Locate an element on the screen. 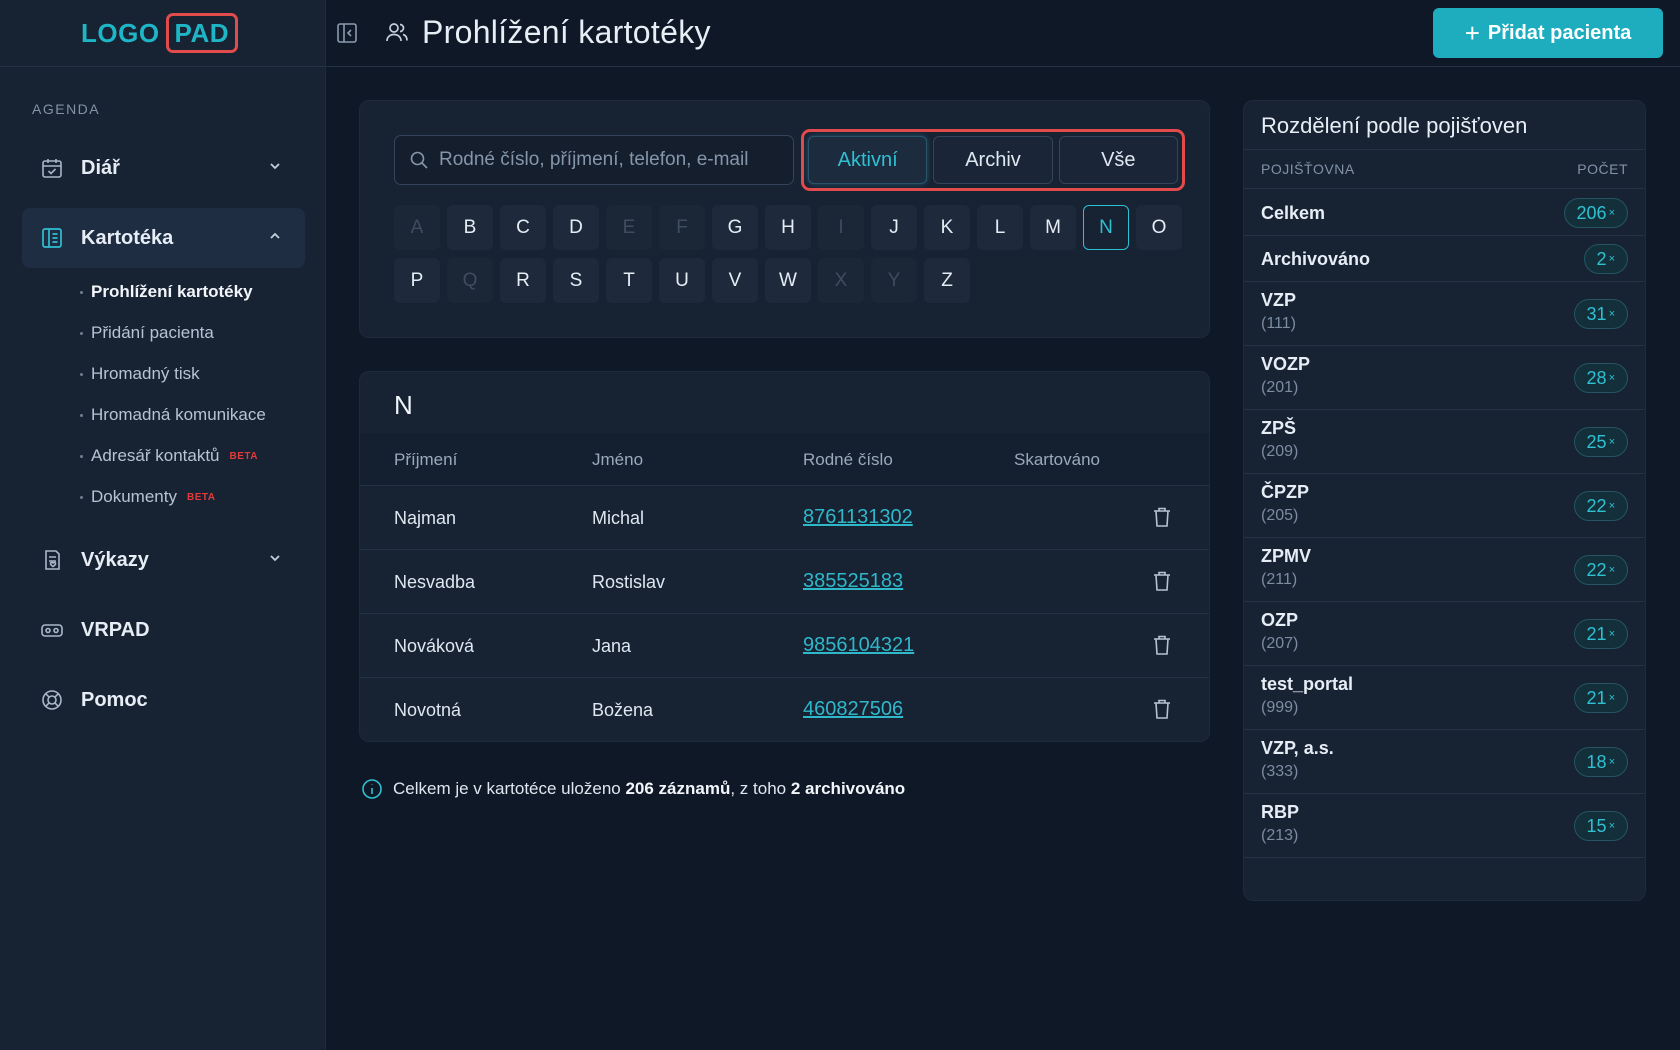 This screenshot has height=1050, width=1680. table-row: Novotná Božena 460827506 is located at coordinates (784, 709).